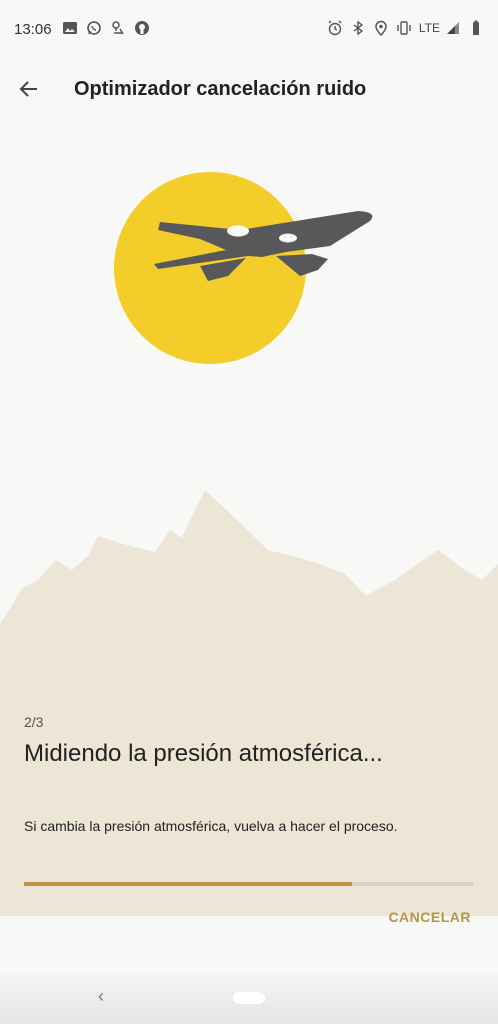  I want to click on back-button, so click(29, 89).